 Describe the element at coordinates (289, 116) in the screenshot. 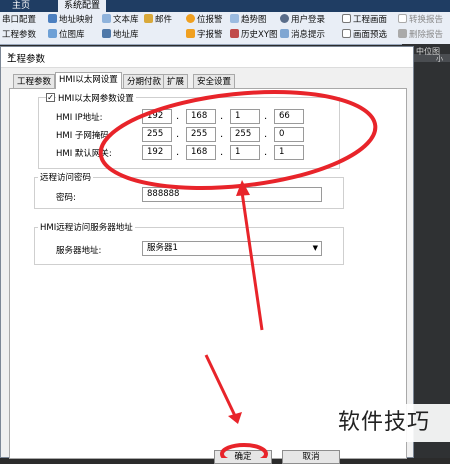

I see `ip-octet-4: 66` at that location.